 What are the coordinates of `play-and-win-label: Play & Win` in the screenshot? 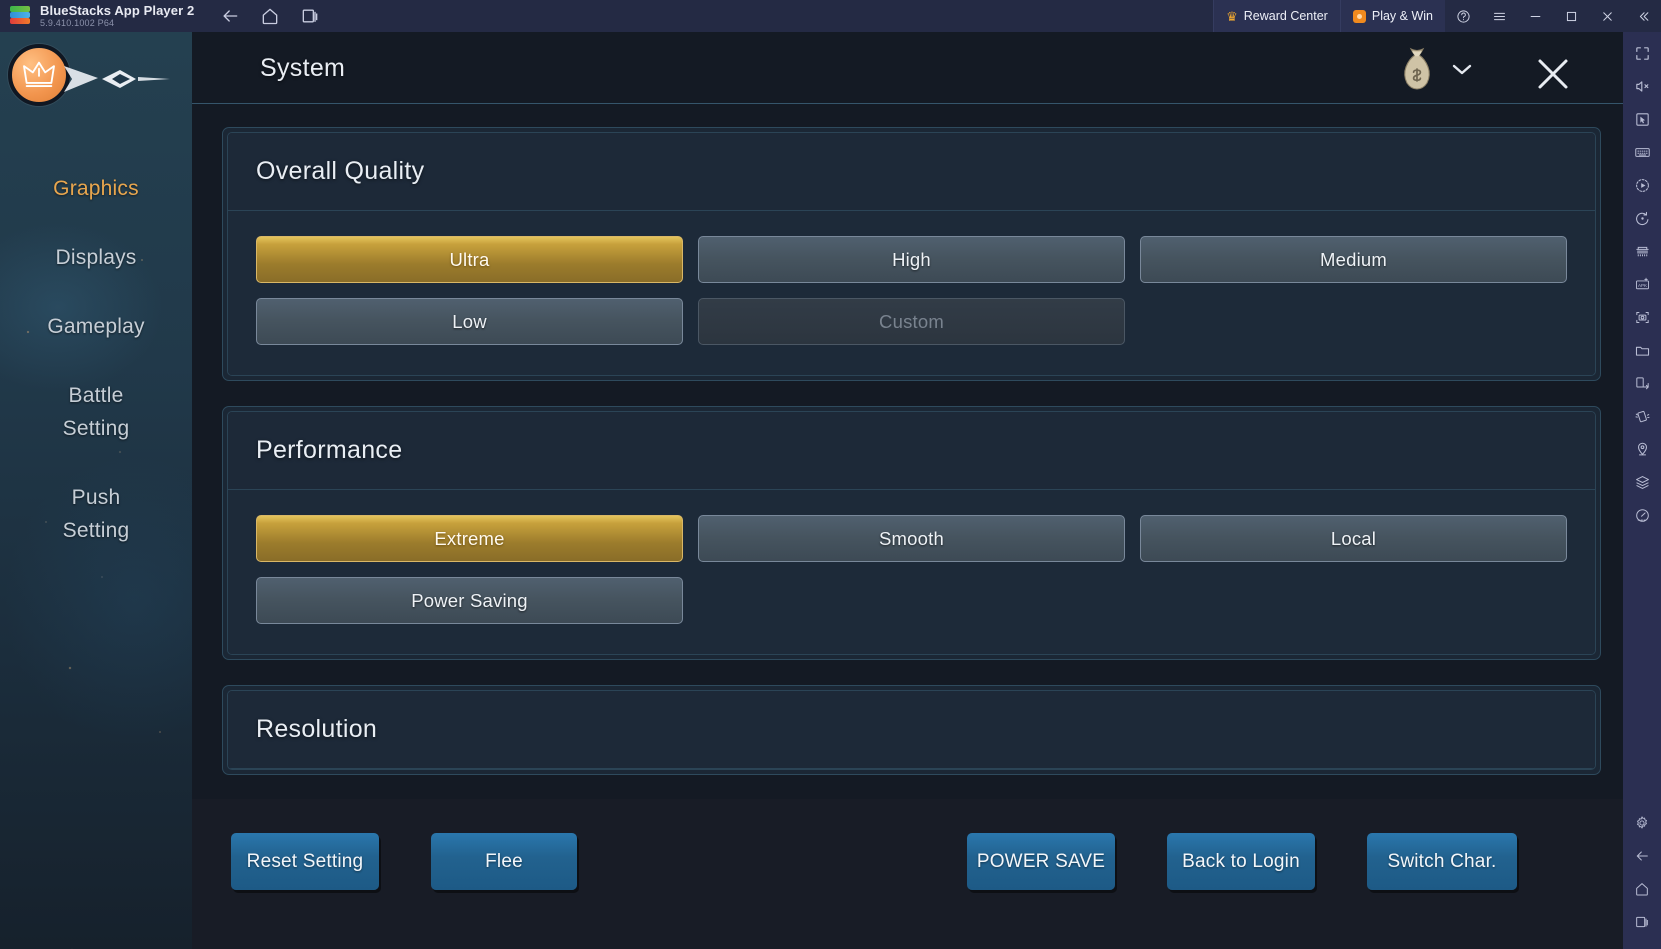 It's located at (1402, 16).